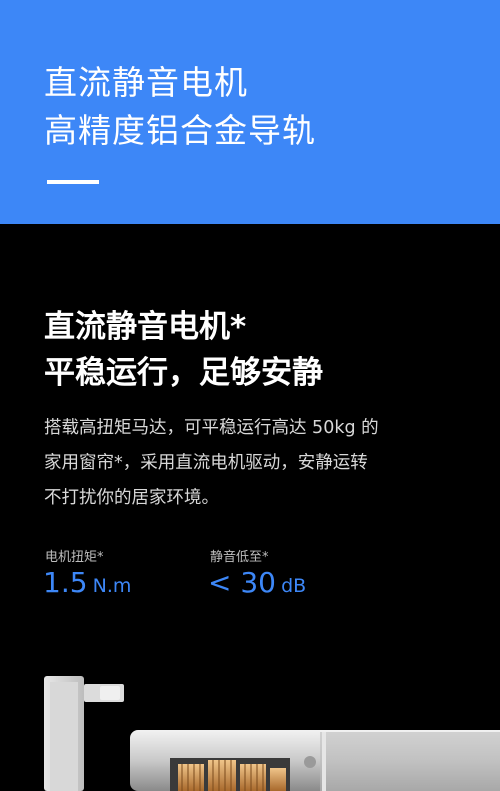 The image size is (500, 791). What do you see at coordinates (74, 557) in the screenshot?
I see `torque-label: 电机扭矩*` at bounding box center [74, 557].